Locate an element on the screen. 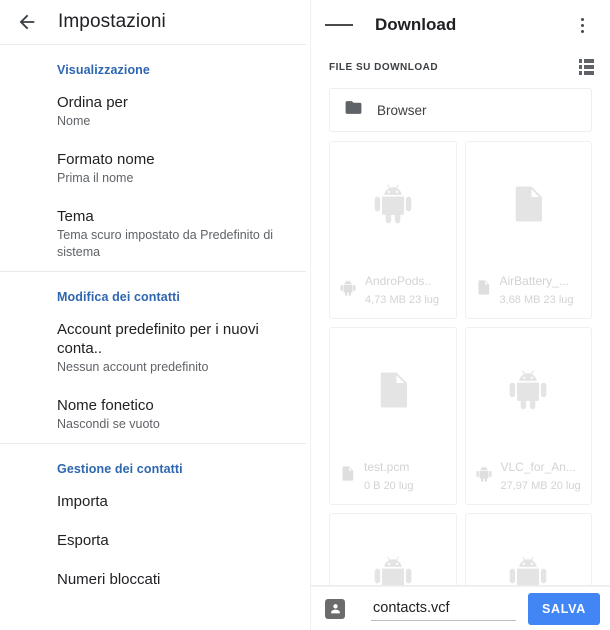  file-card: VLC_for_An... 27,97 MB 20 lug is located at coordinates (528, 416).